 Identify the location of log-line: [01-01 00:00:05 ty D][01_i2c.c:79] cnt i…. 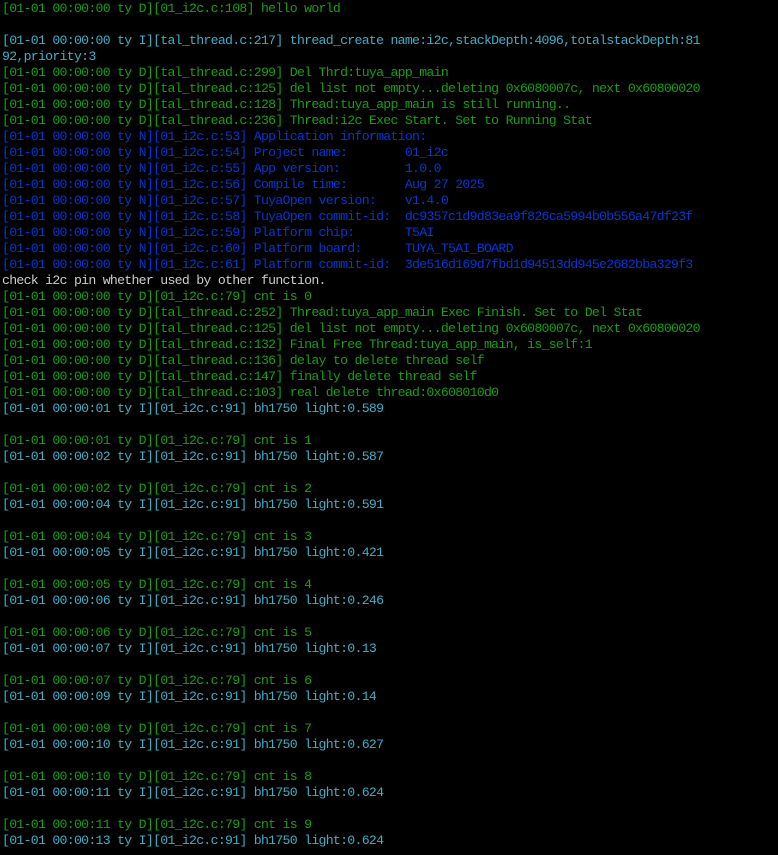
(157, 584).